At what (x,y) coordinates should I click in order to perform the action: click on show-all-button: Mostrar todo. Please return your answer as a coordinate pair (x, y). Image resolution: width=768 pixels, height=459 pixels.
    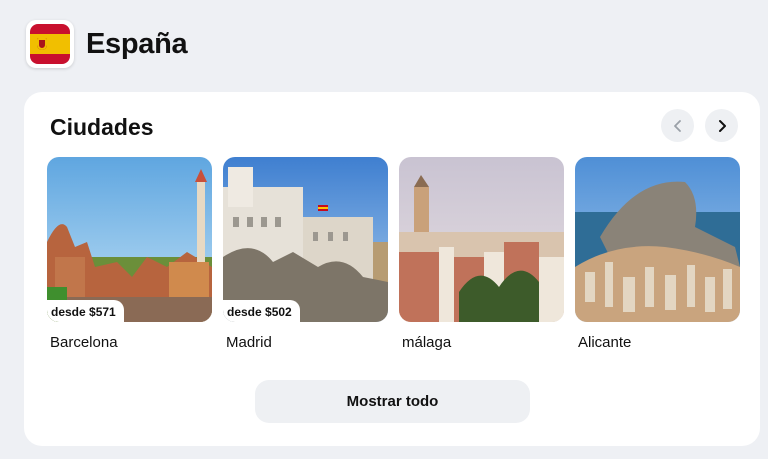
    Looking at the image, I should click on (392, 401).